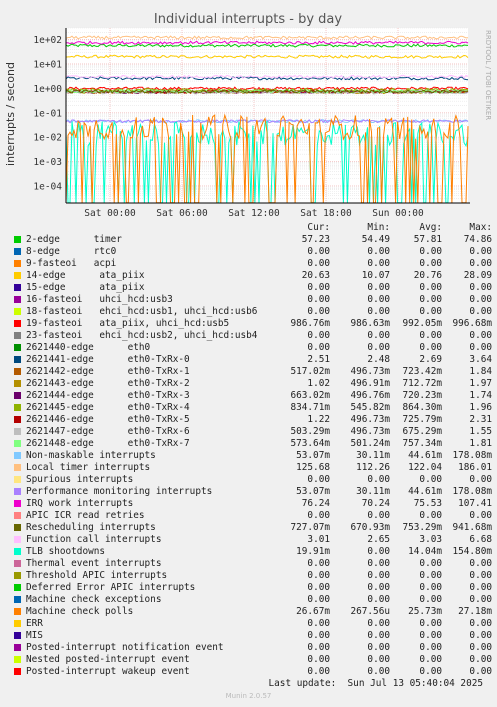  I want to click on y-tick-label: 1e-01, so click(47, 113).